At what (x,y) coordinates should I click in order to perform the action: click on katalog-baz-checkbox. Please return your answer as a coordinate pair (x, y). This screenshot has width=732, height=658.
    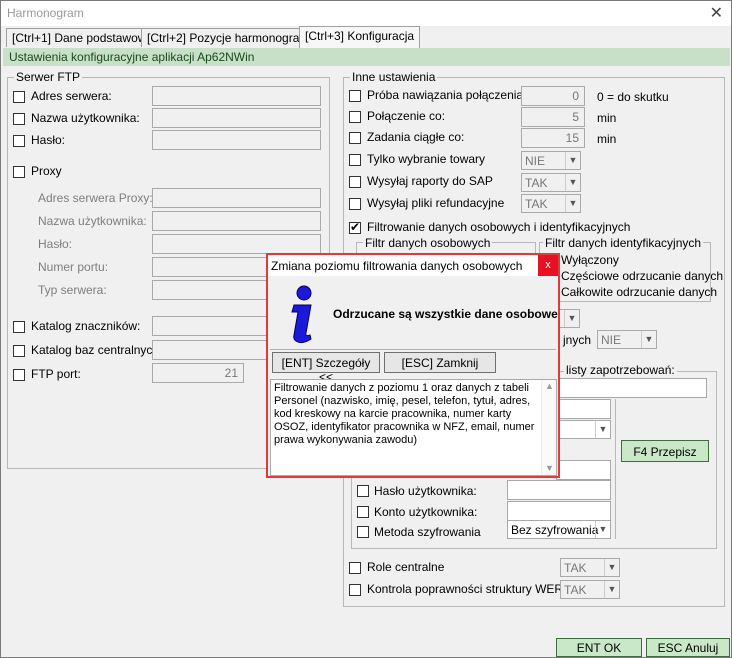
    Looking at the image, I should click on (19, 351).